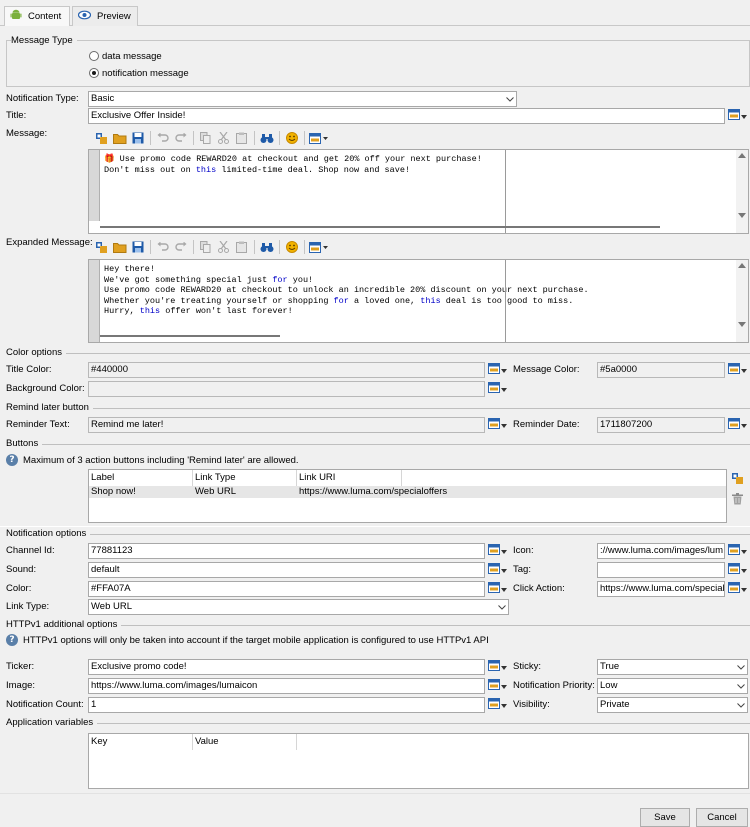 The height and width of the screenshot is (827, 750). Describe the element at coordinates (36, 353) in the screenshot. I see `color-options-title: Color options` at that location.